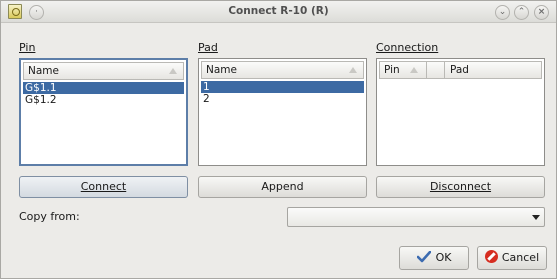 This screenshot has height=279, width=557. What do you see at coordinates (536, 217) in the screenshot?
I see `chevron-down-icon` at bounding box center [536, 217].